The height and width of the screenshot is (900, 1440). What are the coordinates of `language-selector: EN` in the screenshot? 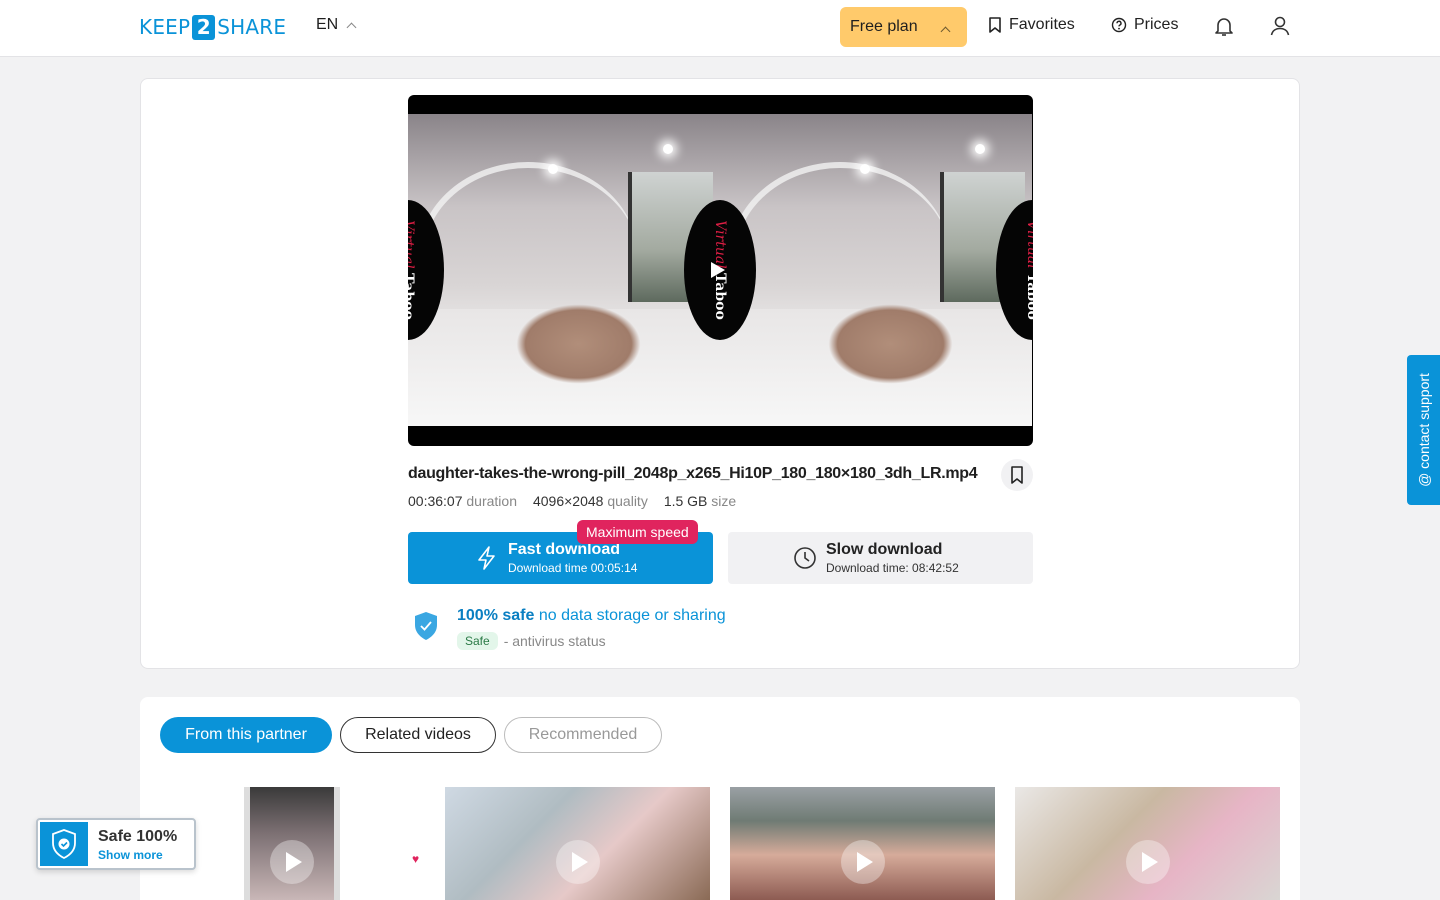 It's located at (336, 25).